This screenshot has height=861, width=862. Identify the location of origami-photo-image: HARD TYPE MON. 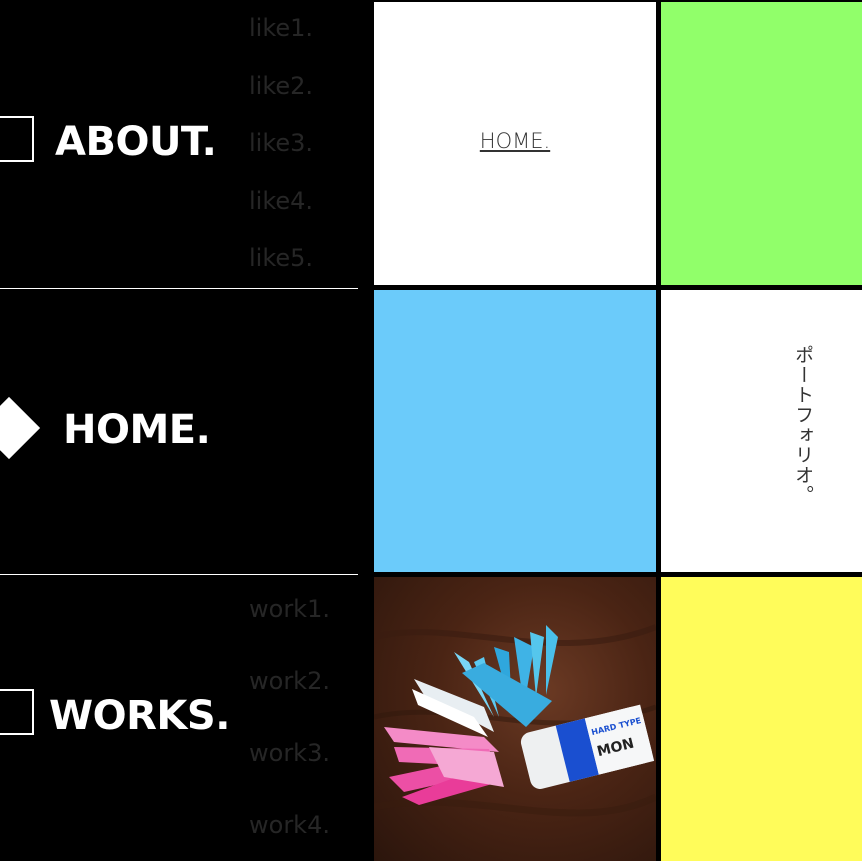
(515, 720).